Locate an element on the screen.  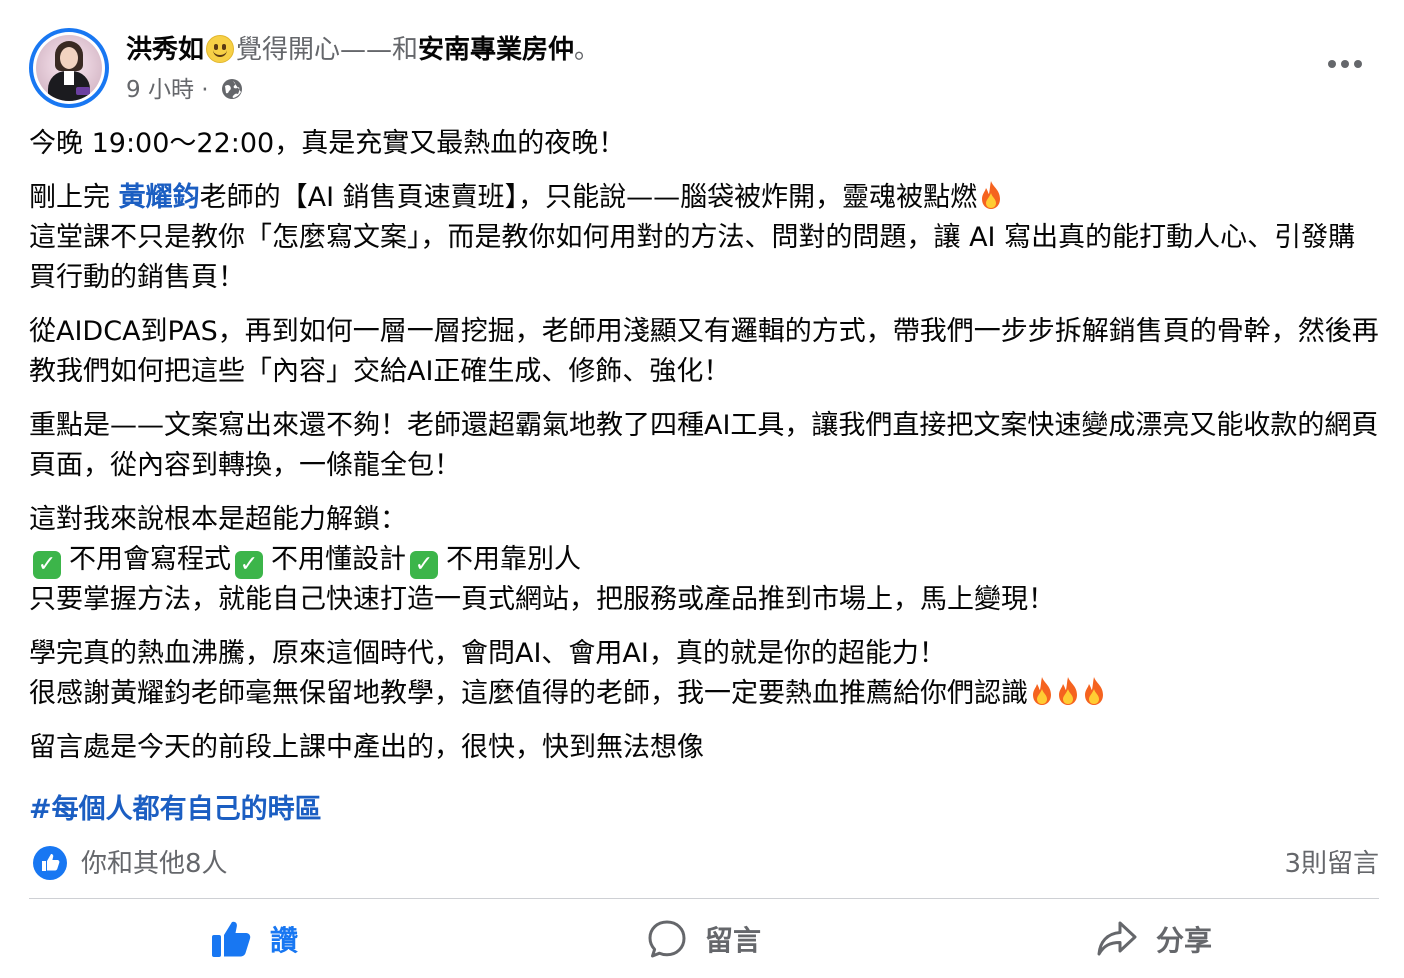
avatar-frame is located at coordinates (69, 68).